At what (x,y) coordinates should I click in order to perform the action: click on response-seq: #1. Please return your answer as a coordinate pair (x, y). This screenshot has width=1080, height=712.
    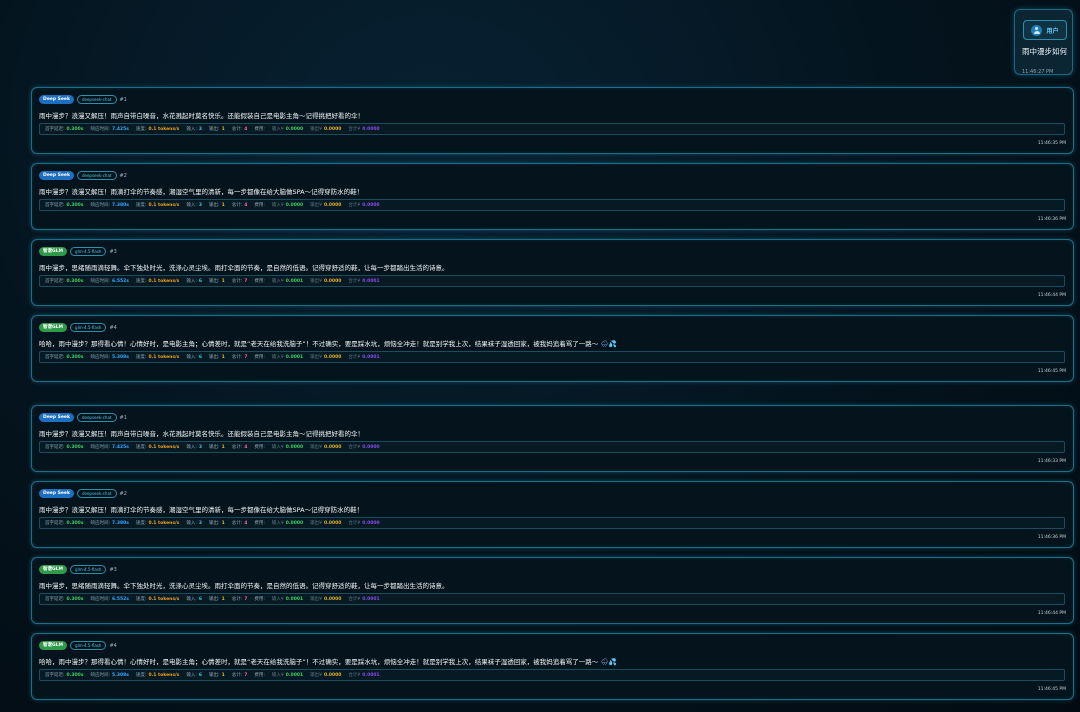
    Looking at the image, I should click on (123, 99).